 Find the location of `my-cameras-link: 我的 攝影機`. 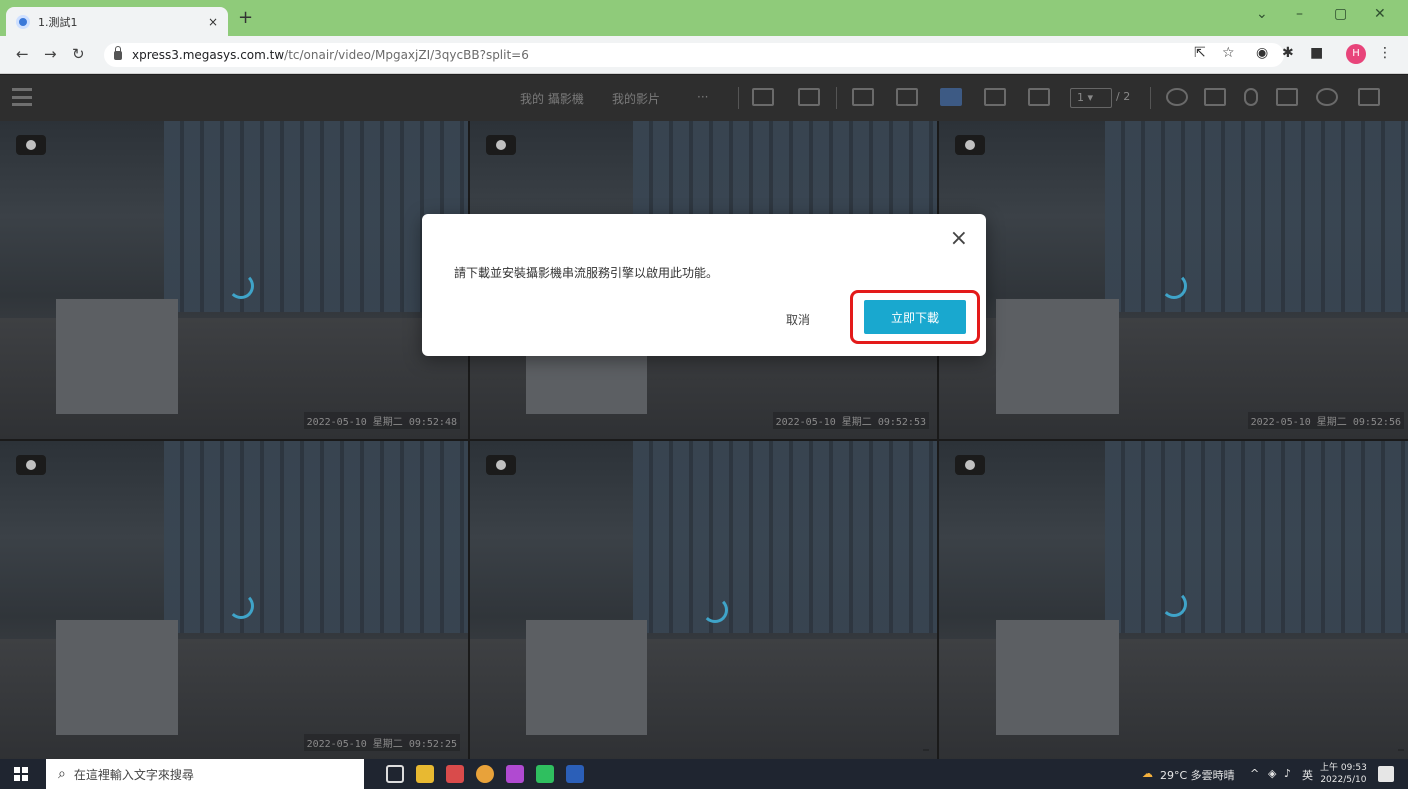

my-cameras-link: 我的 攝影機 is located at coordinates (552, 98).